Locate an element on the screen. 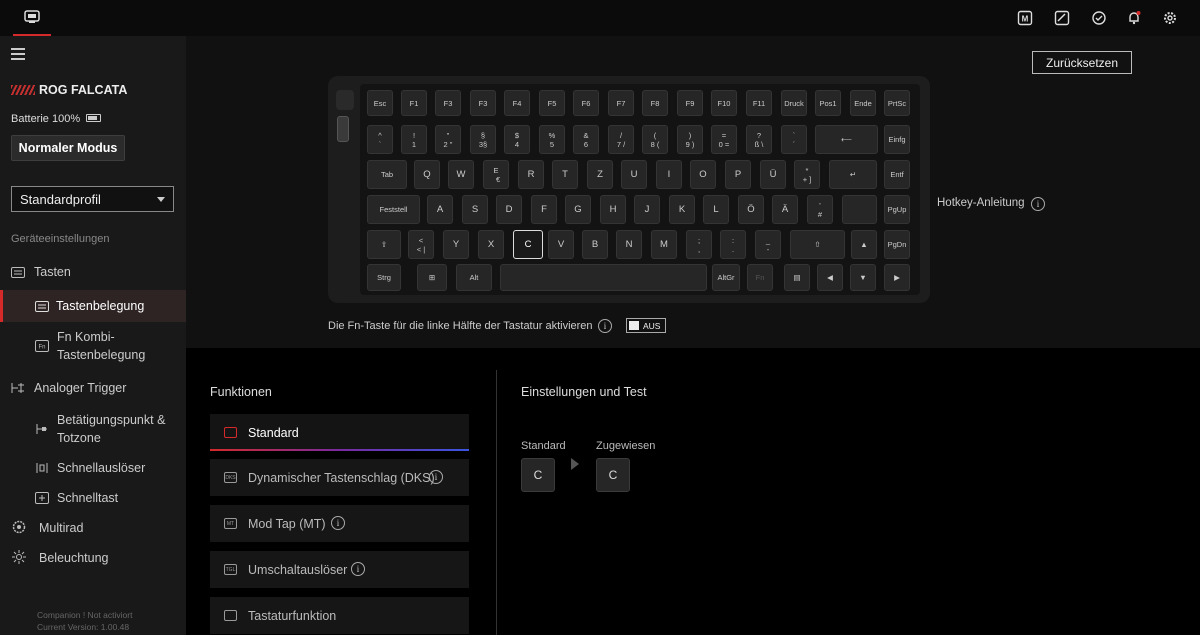 Image resolution: width=1200 pixels, height=635 pixels. letter-key: H is located at coordinates (613, 209).